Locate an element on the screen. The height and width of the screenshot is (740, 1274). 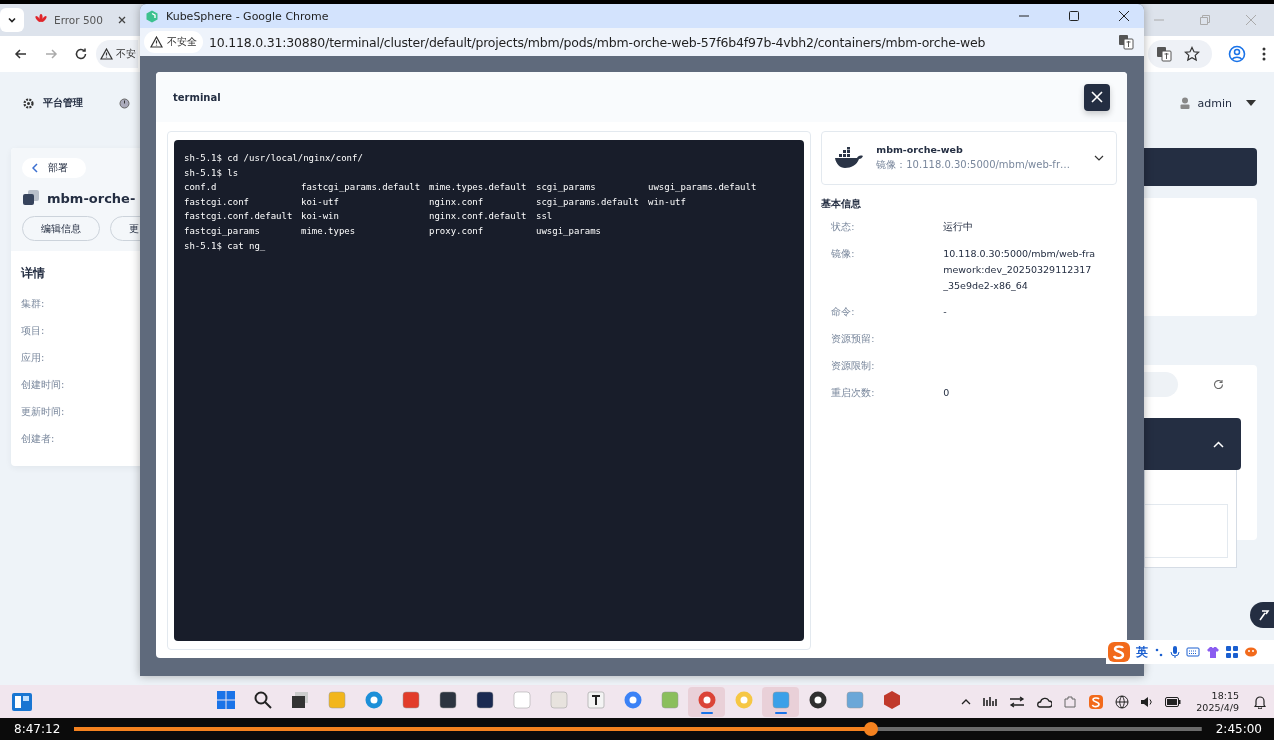
close-button is located at coordinates (1097, 97).